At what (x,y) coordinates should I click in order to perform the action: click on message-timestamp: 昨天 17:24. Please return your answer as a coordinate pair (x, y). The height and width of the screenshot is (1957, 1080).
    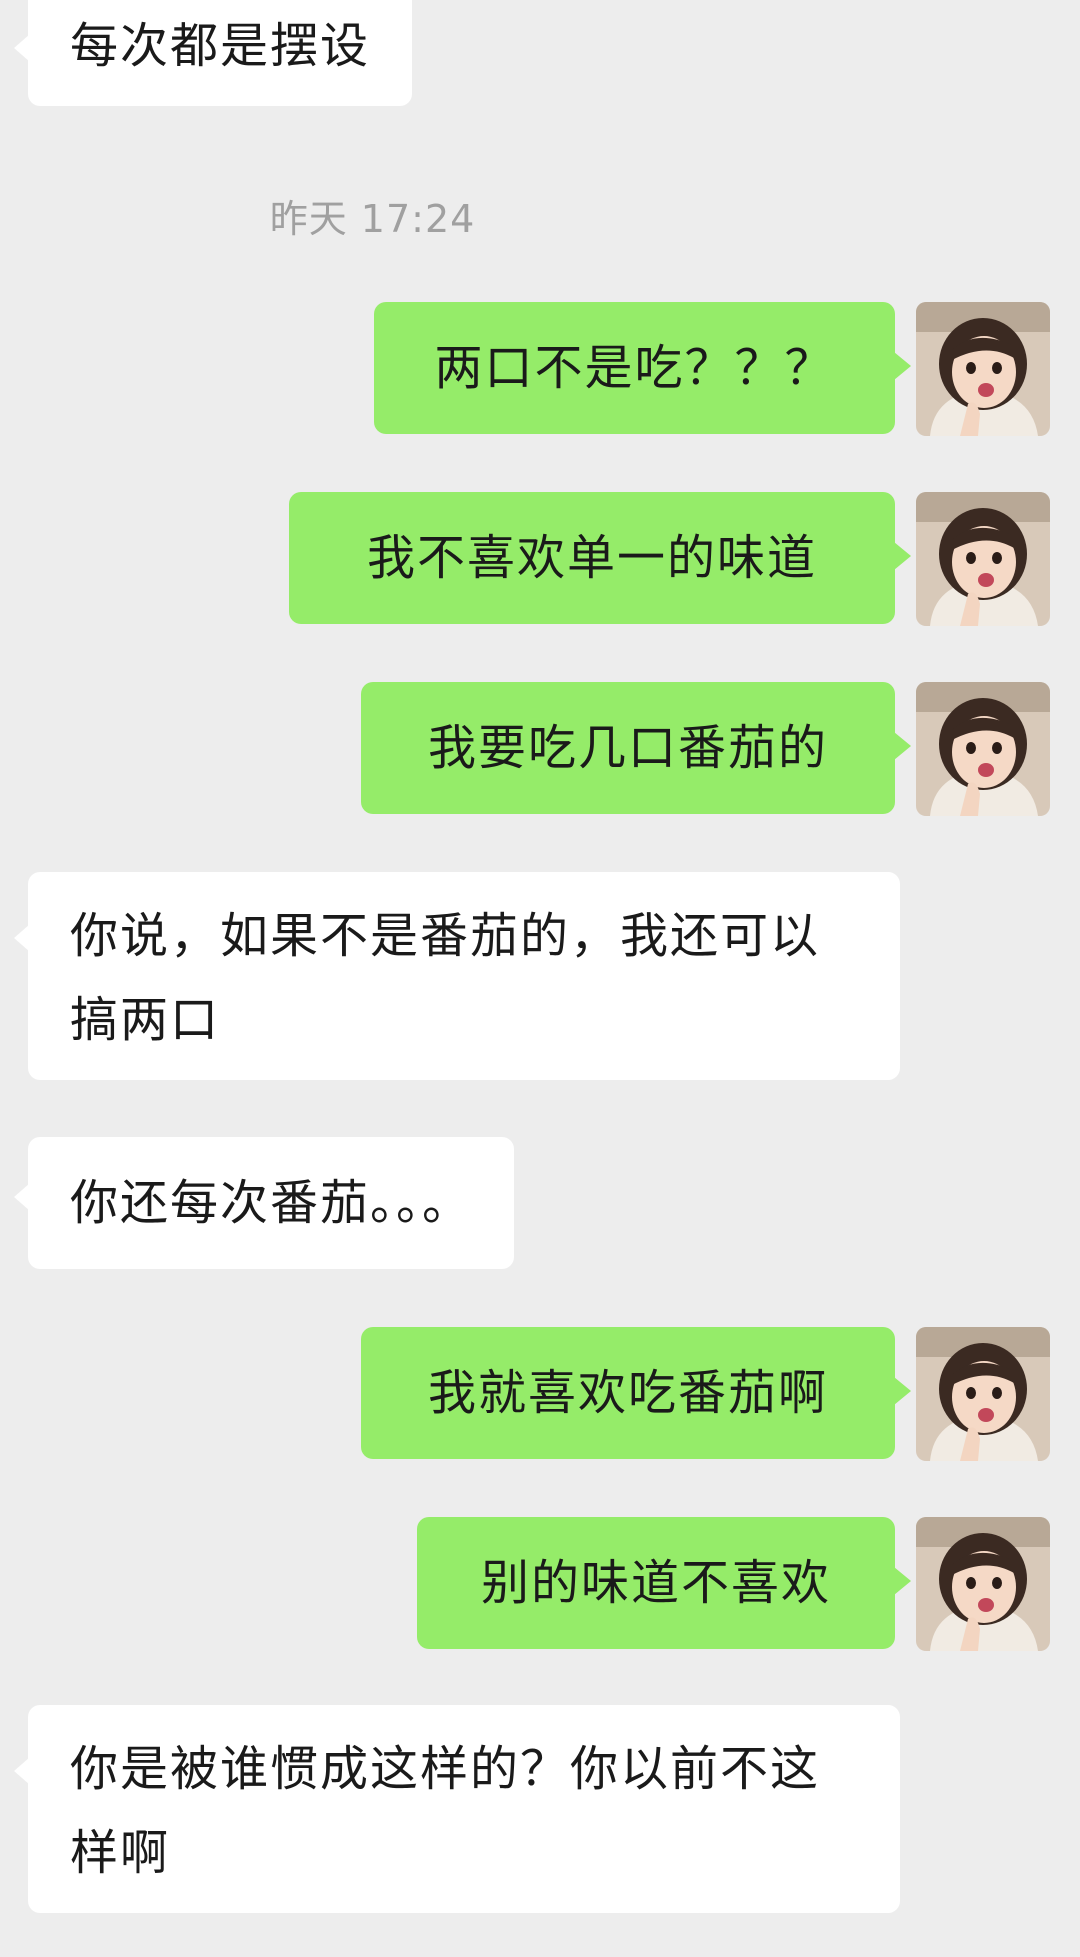
    Looking at the image, I should click on (372, 219).